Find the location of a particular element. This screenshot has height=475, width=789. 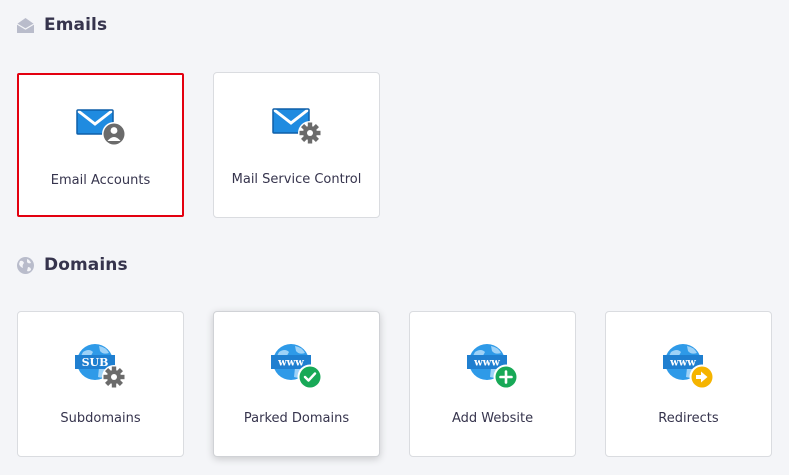

mail-service-control-label: Mail Service Control is located at coordinates (296, 179).